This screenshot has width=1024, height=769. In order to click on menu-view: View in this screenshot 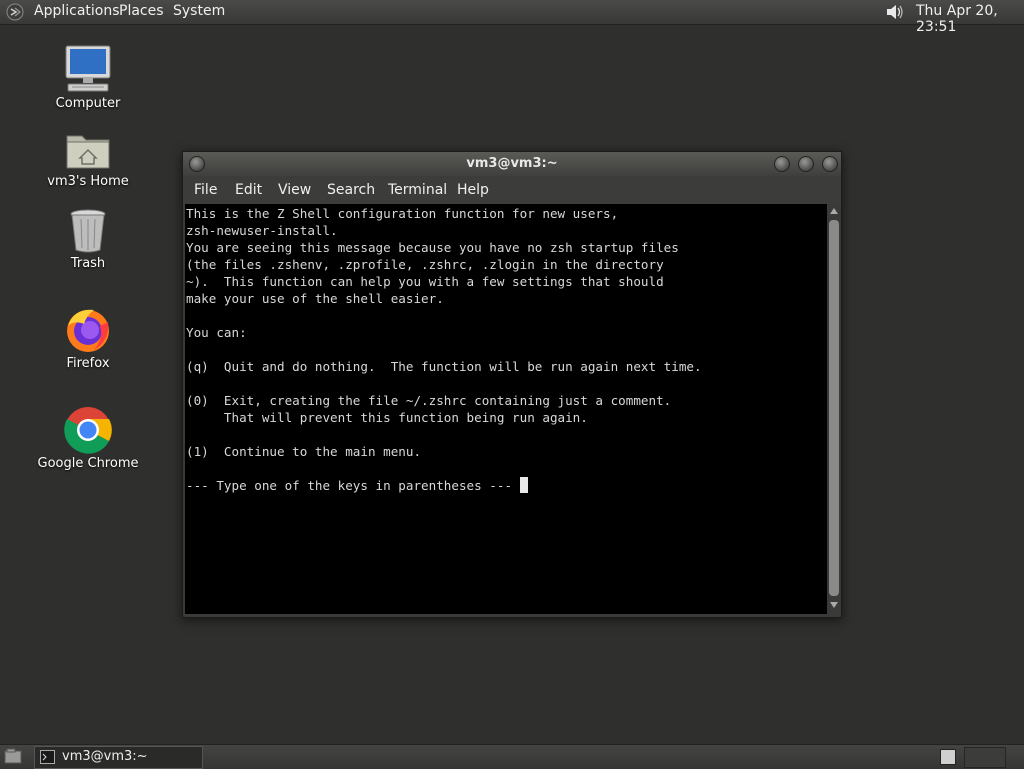, I will do `click(294, 190)`.